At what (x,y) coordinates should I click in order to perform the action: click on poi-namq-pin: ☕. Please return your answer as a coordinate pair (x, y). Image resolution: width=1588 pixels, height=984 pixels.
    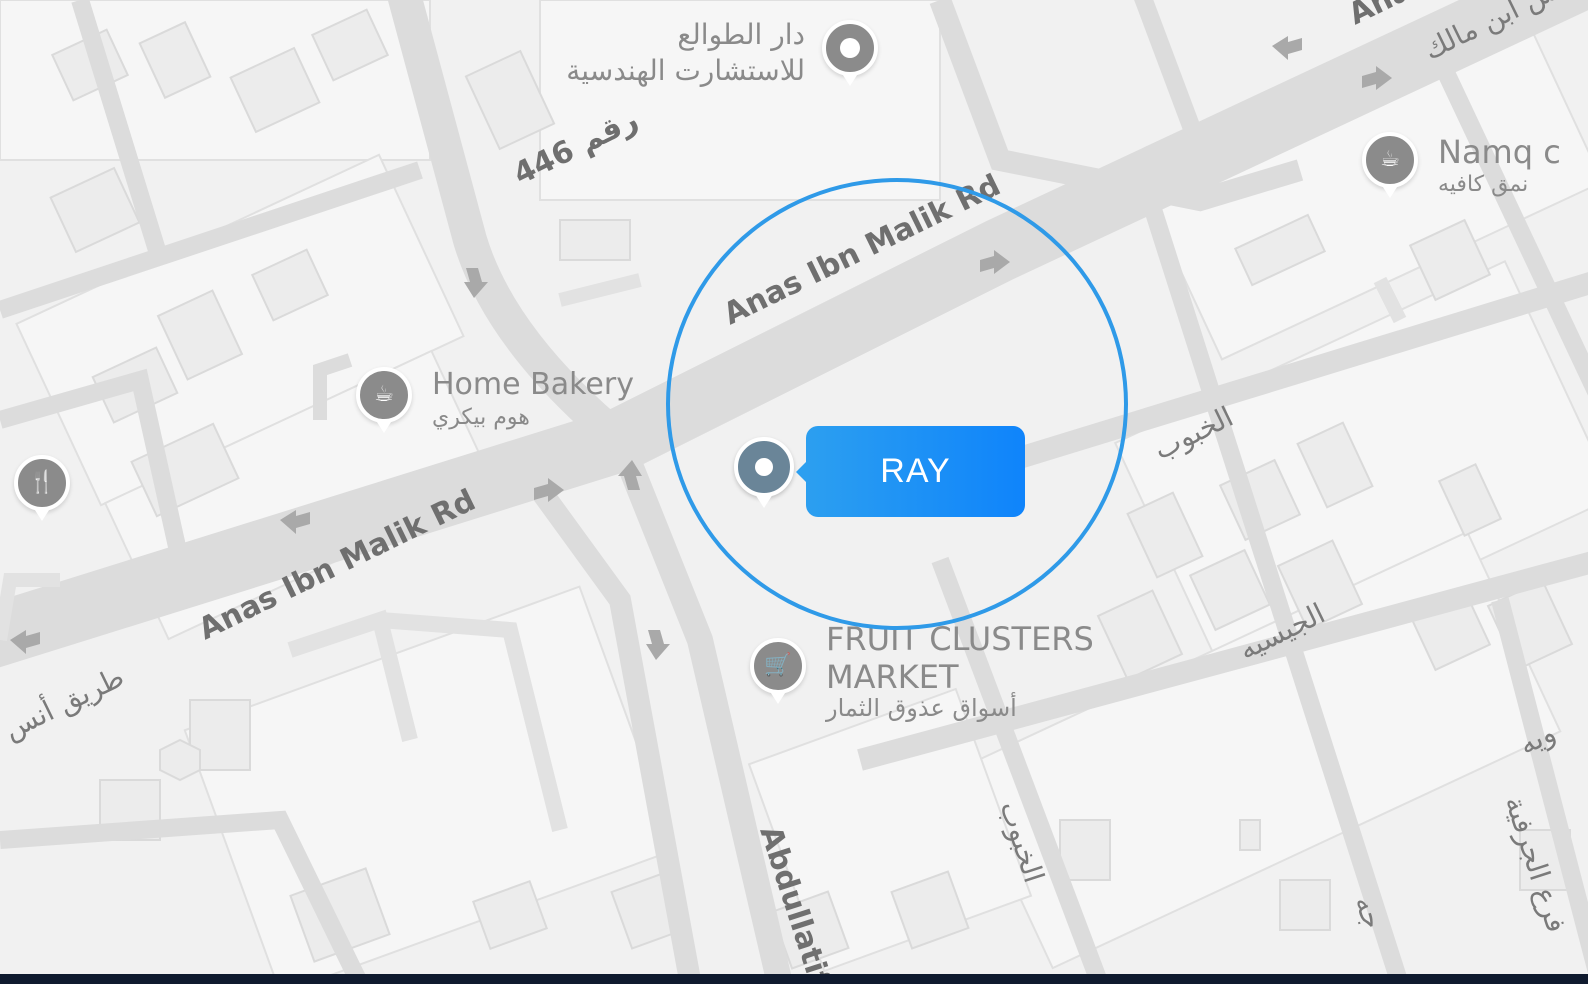
    Looking at the image, I should click on (1390, 165).